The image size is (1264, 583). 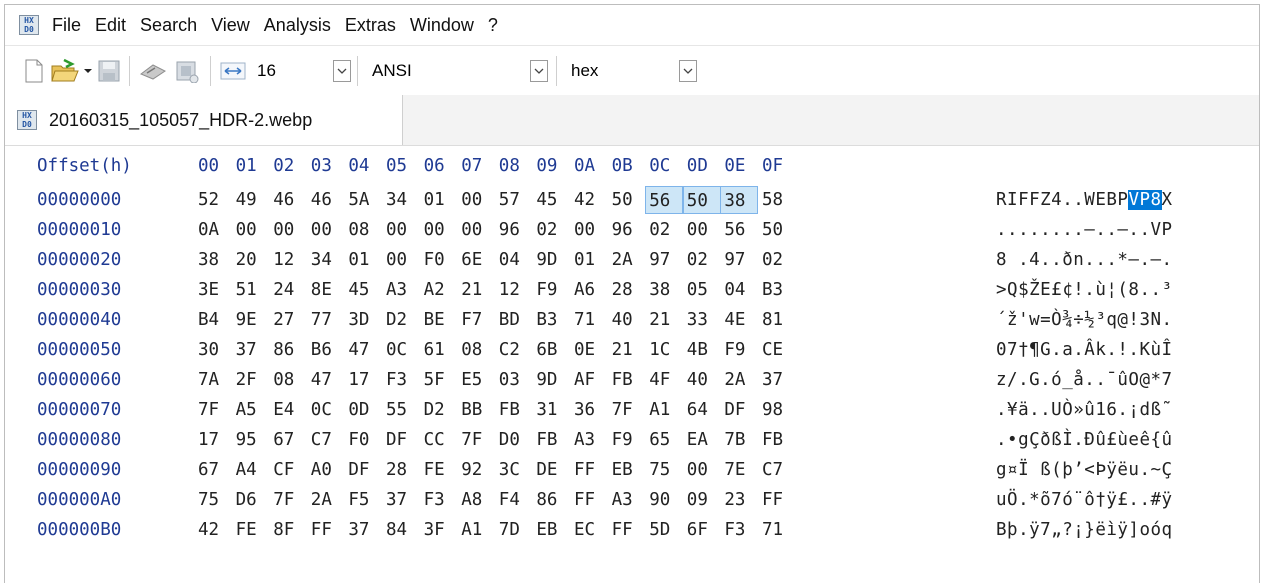 I want to click on hex-byte: 7A, so click(x=208, y=380).